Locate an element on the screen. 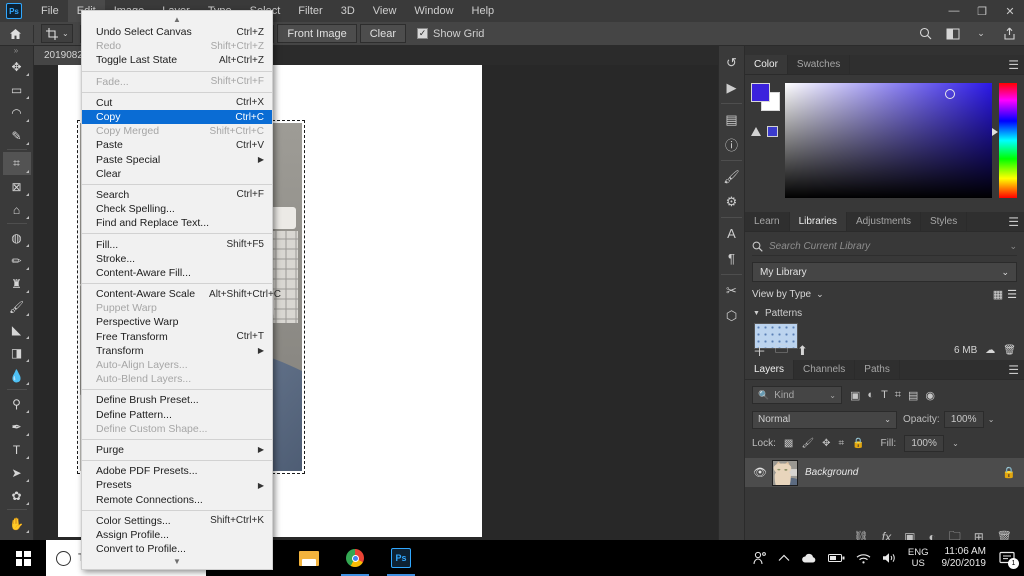  cloud-icon: ☁ is located at coordinates (990, 350).